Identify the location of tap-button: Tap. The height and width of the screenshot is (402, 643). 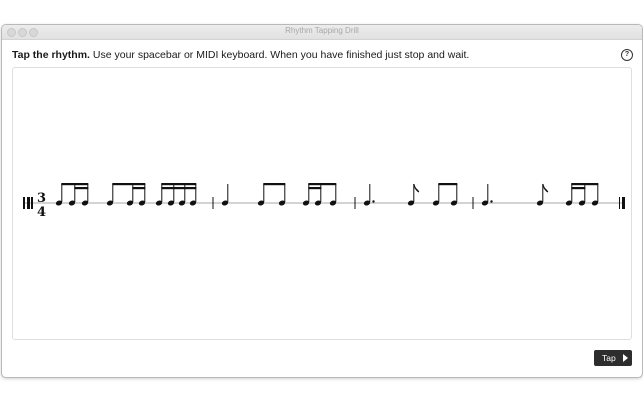
(613, 358).